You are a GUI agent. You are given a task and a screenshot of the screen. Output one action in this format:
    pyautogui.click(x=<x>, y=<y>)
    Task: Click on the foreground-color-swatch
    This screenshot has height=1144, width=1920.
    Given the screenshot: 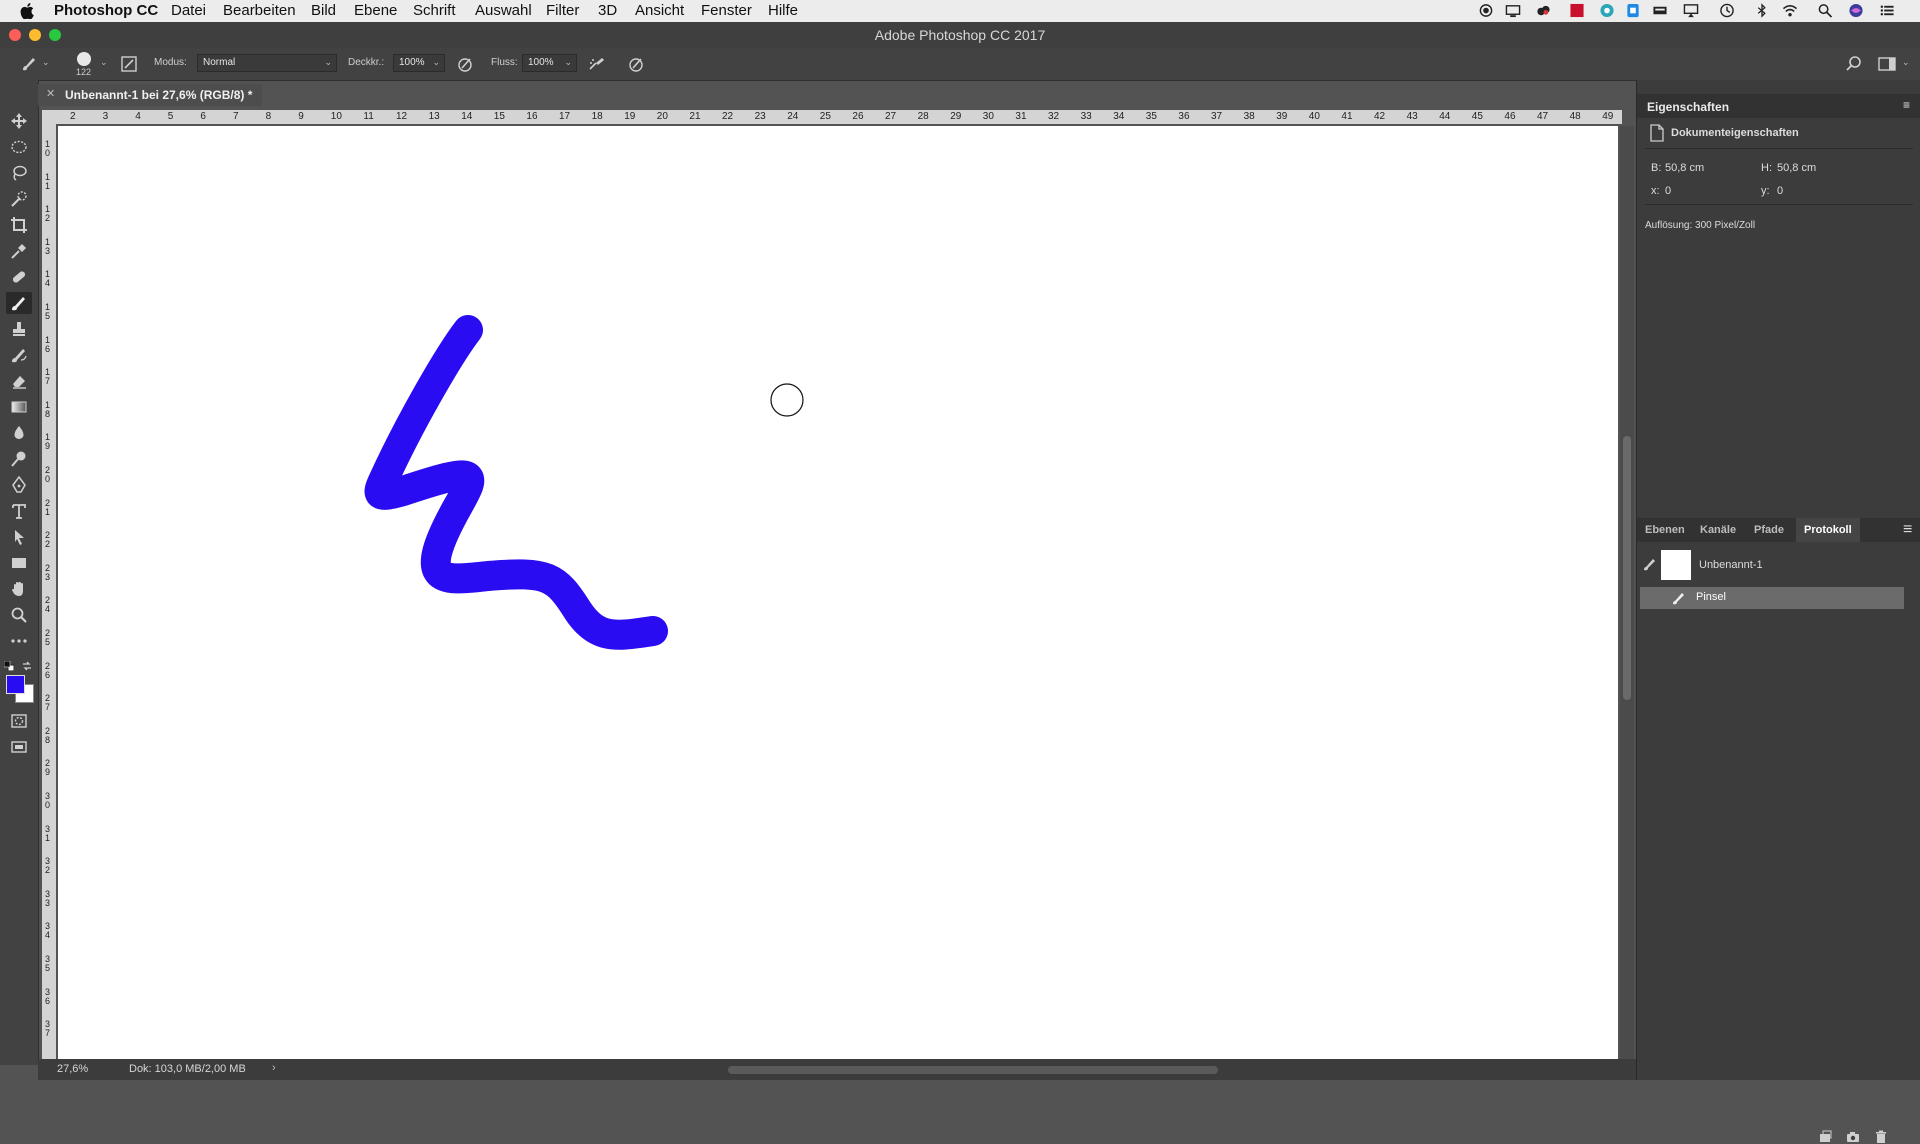 What is the action you would take?
    pyautogui.click(x=15, y=684)
    